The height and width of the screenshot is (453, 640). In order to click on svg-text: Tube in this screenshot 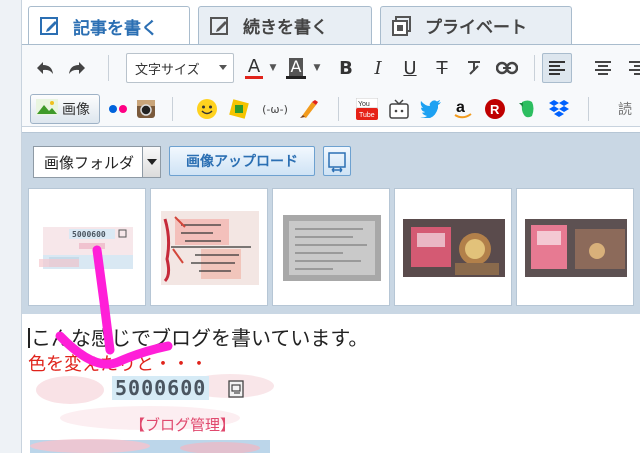, I will do `click(367, 115)`.